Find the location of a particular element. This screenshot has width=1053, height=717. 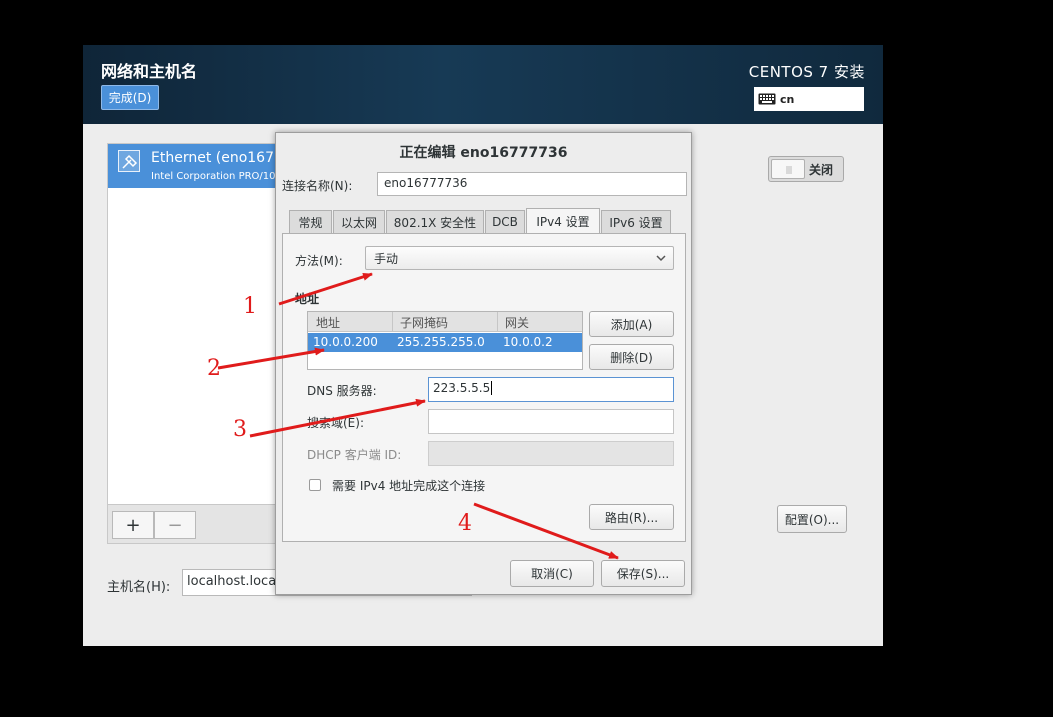

header-bar: 网络和主机名 完成(D) CENTOS 7 安装 cn is located at coordinates (483, 84).